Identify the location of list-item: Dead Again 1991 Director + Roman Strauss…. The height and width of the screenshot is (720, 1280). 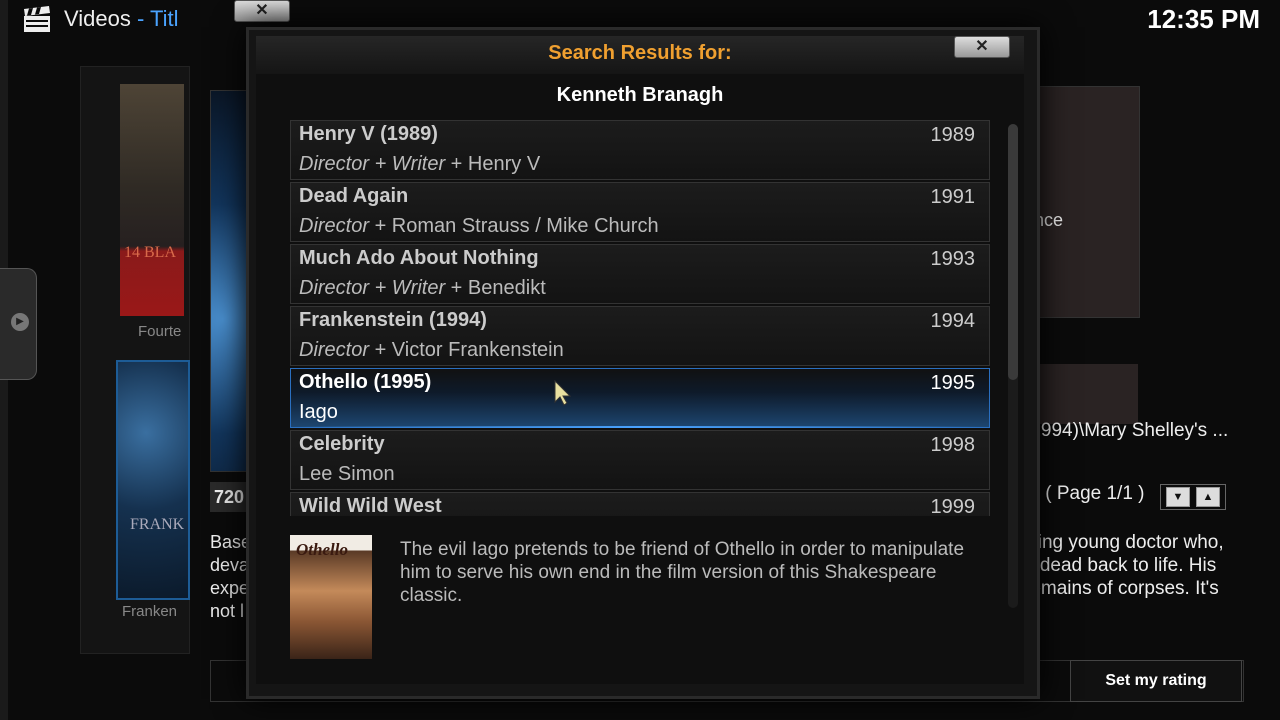
(640, 212).